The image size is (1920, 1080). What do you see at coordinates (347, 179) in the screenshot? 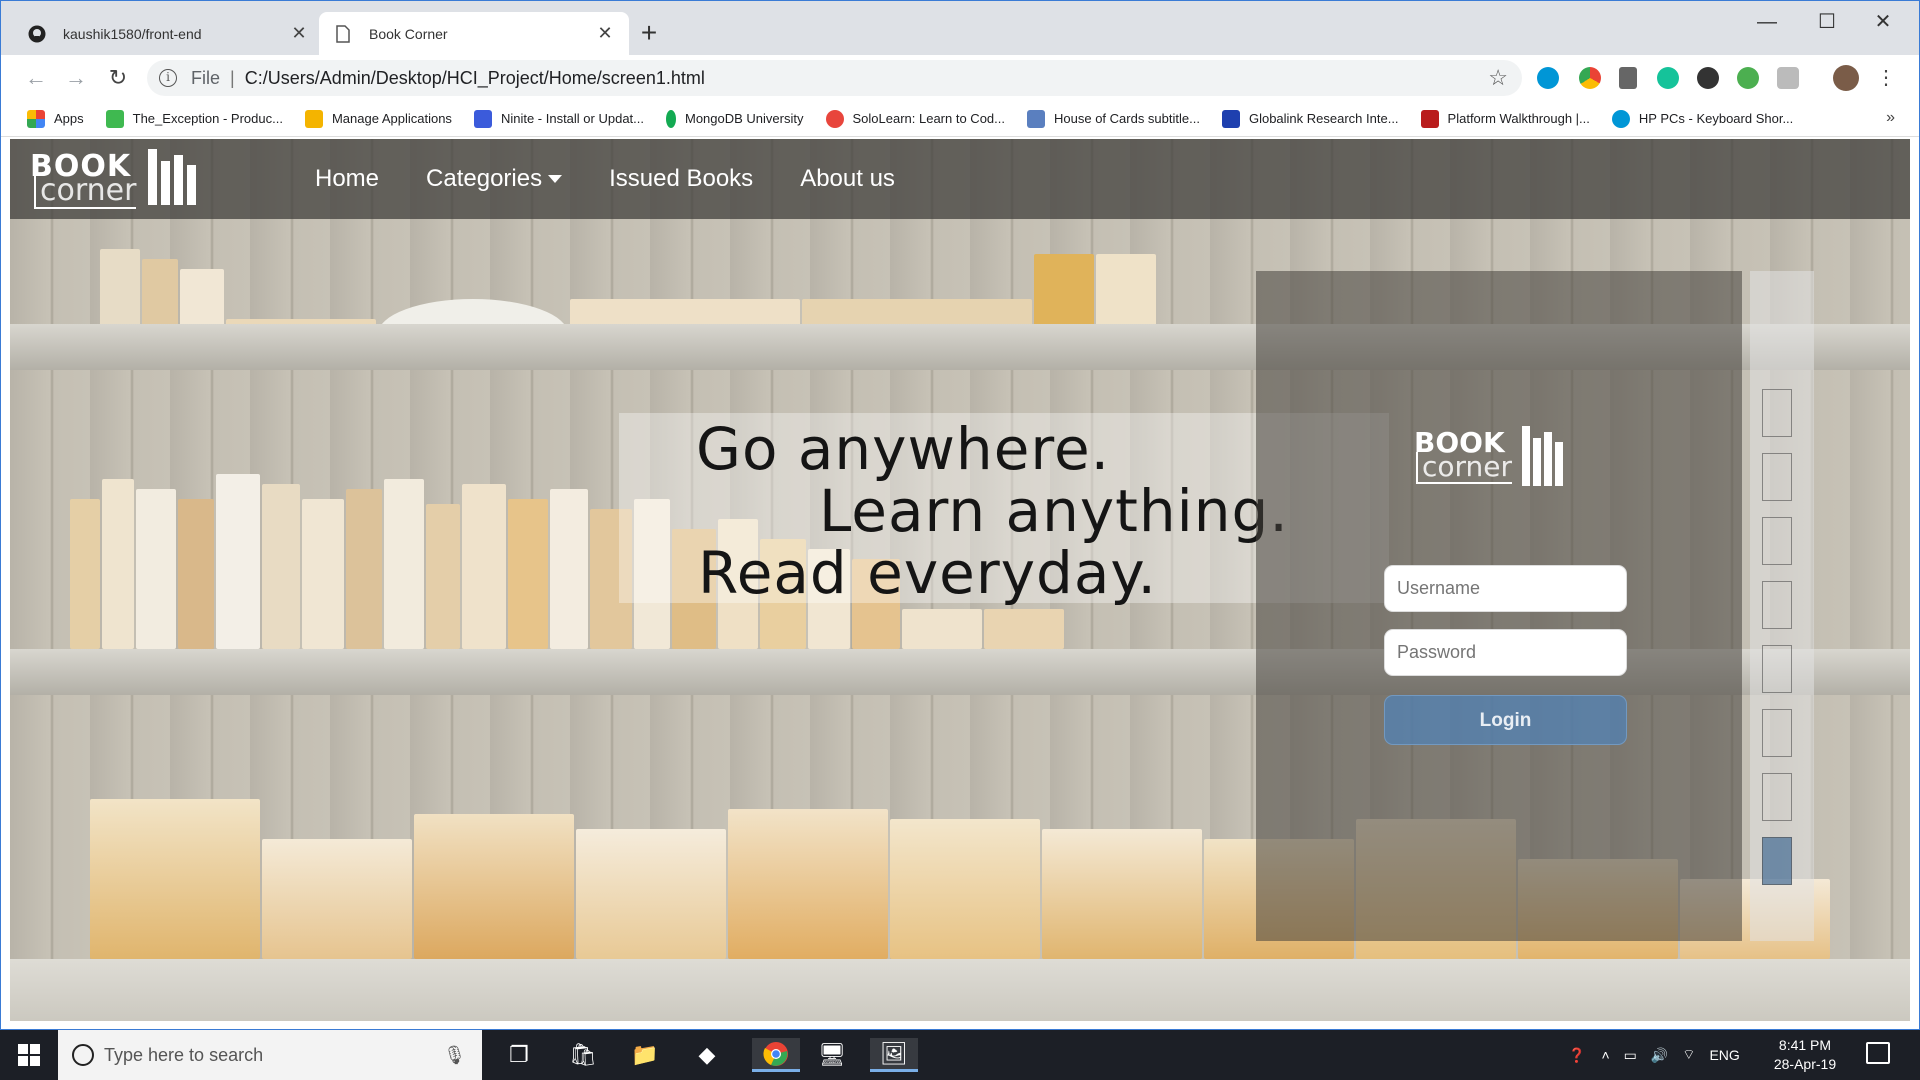
I see `nav-home: Home` at bounding box center [347, 179].